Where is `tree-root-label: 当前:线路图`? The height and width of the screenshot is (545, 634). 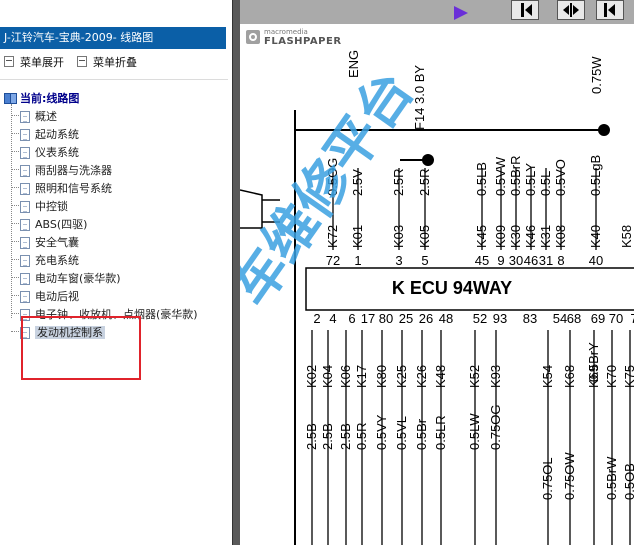 tree-root-label: 当前:线路图 is located at coordinates (50, 98).